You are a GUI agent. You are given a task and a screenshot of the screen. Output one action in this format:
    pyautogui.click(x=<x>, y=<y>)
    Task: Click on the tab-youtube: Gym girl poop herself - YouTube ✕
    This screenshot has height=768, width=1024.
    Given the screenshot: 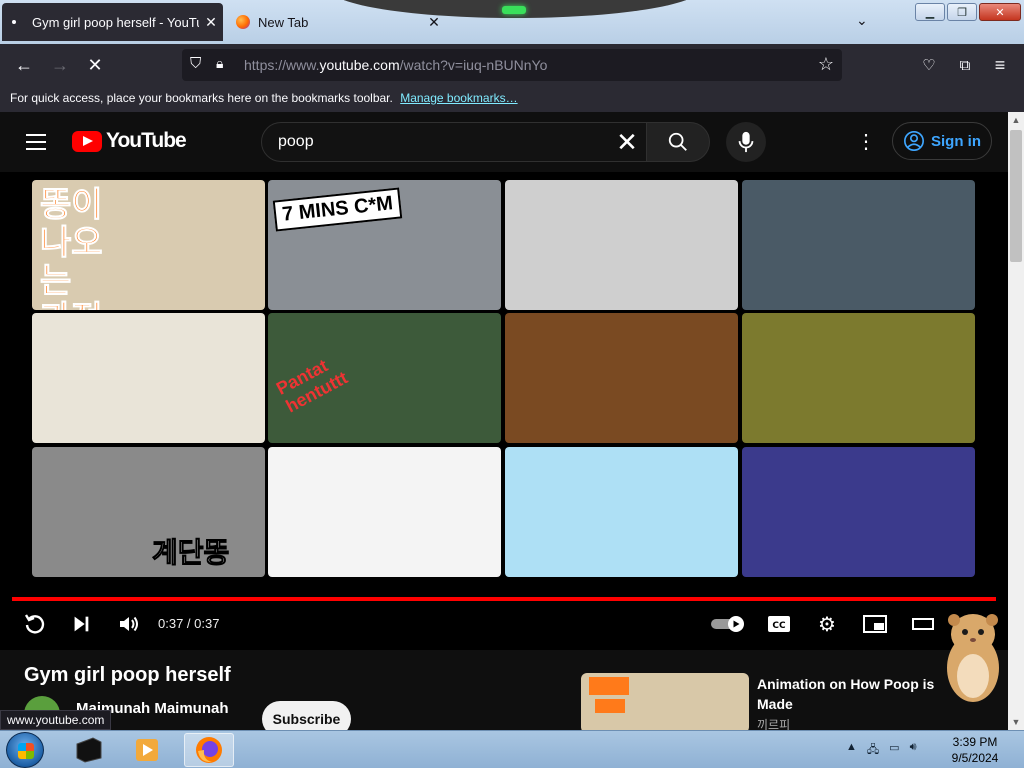 What is the action you would take?
    pyautogui.click(x=112, y=22)
    